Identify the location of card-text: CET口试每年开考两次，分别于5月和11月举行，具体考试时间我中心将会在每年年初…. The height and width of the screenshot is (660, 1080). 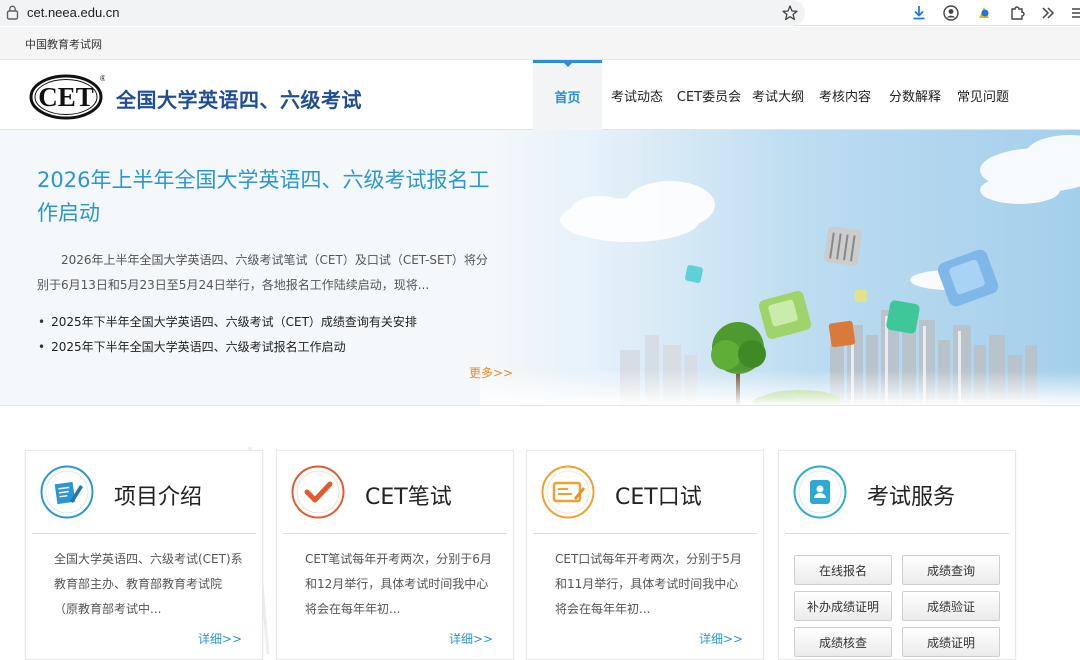
(648, 584).